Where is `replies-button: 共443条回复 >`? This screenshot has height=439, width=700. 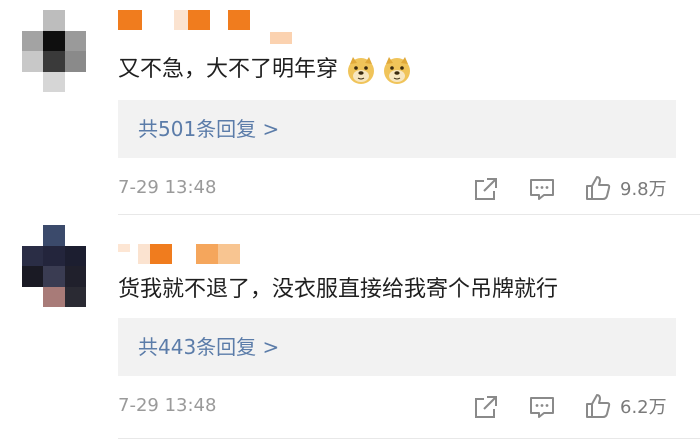
replies-button: 共443条回复 > is located at coordinates (397, 347).